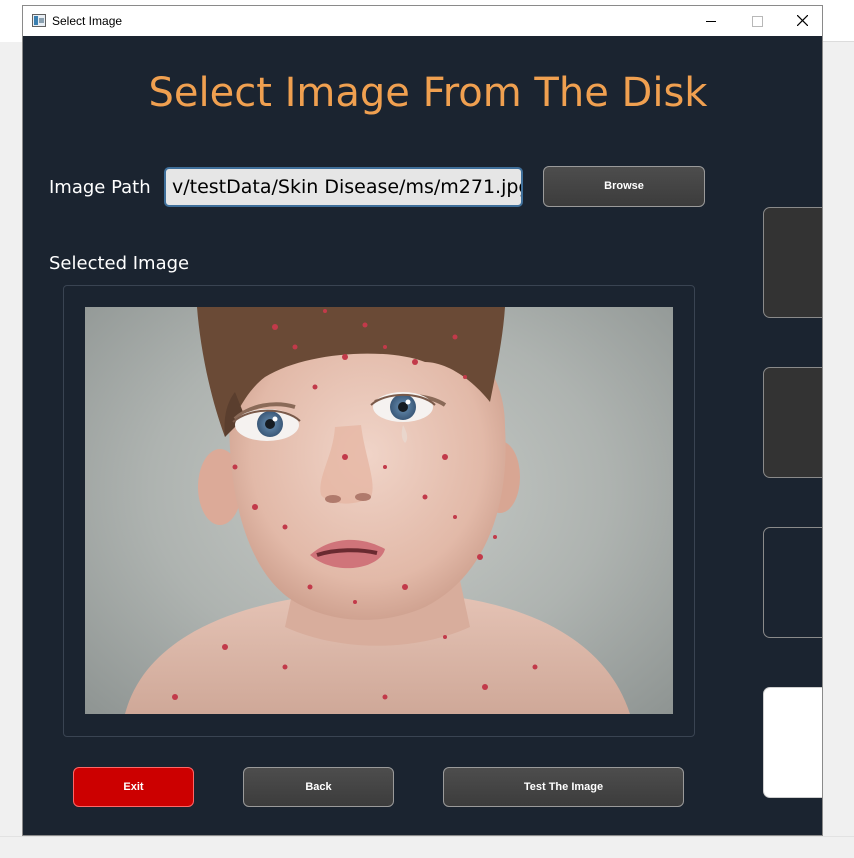 This screenshot has height=858, width=854. I want to click on background-divider, so click(838, 41).